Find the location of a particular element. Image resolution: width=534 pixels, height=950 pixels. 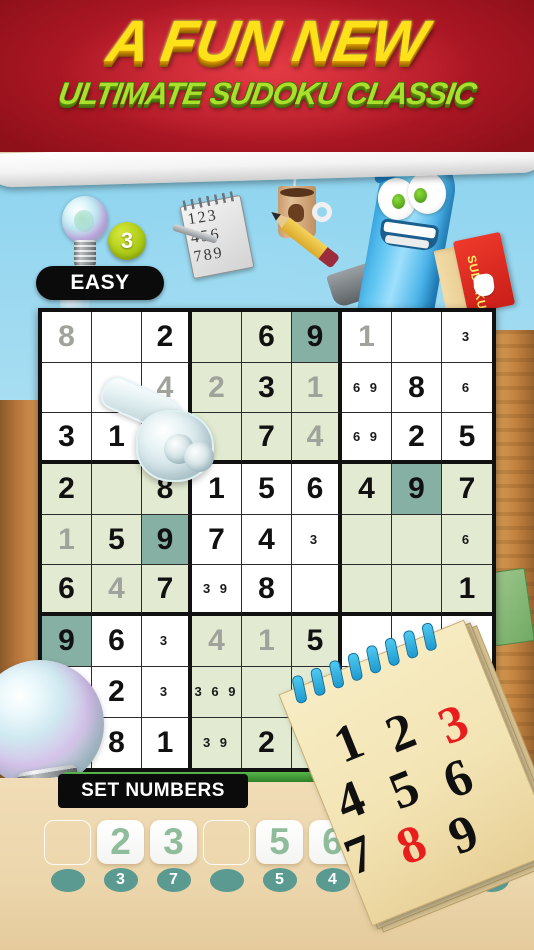

sudoku-cell-r5c1: 1 is located at coordinates (67, 540).